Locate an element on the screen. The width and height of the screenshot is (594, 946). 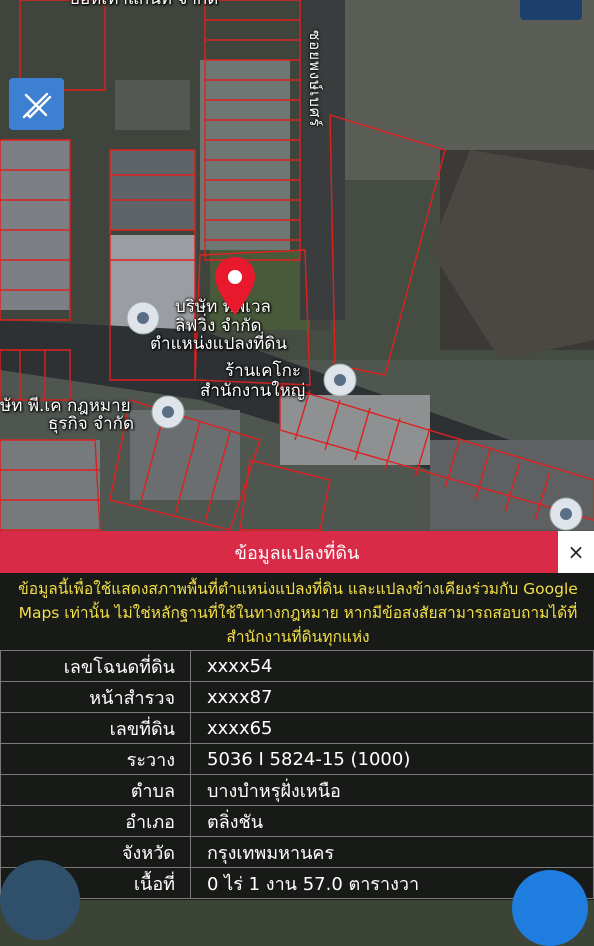
table-row: เลขที่ดิน xxxx65 is located at coordinates (297, 728).